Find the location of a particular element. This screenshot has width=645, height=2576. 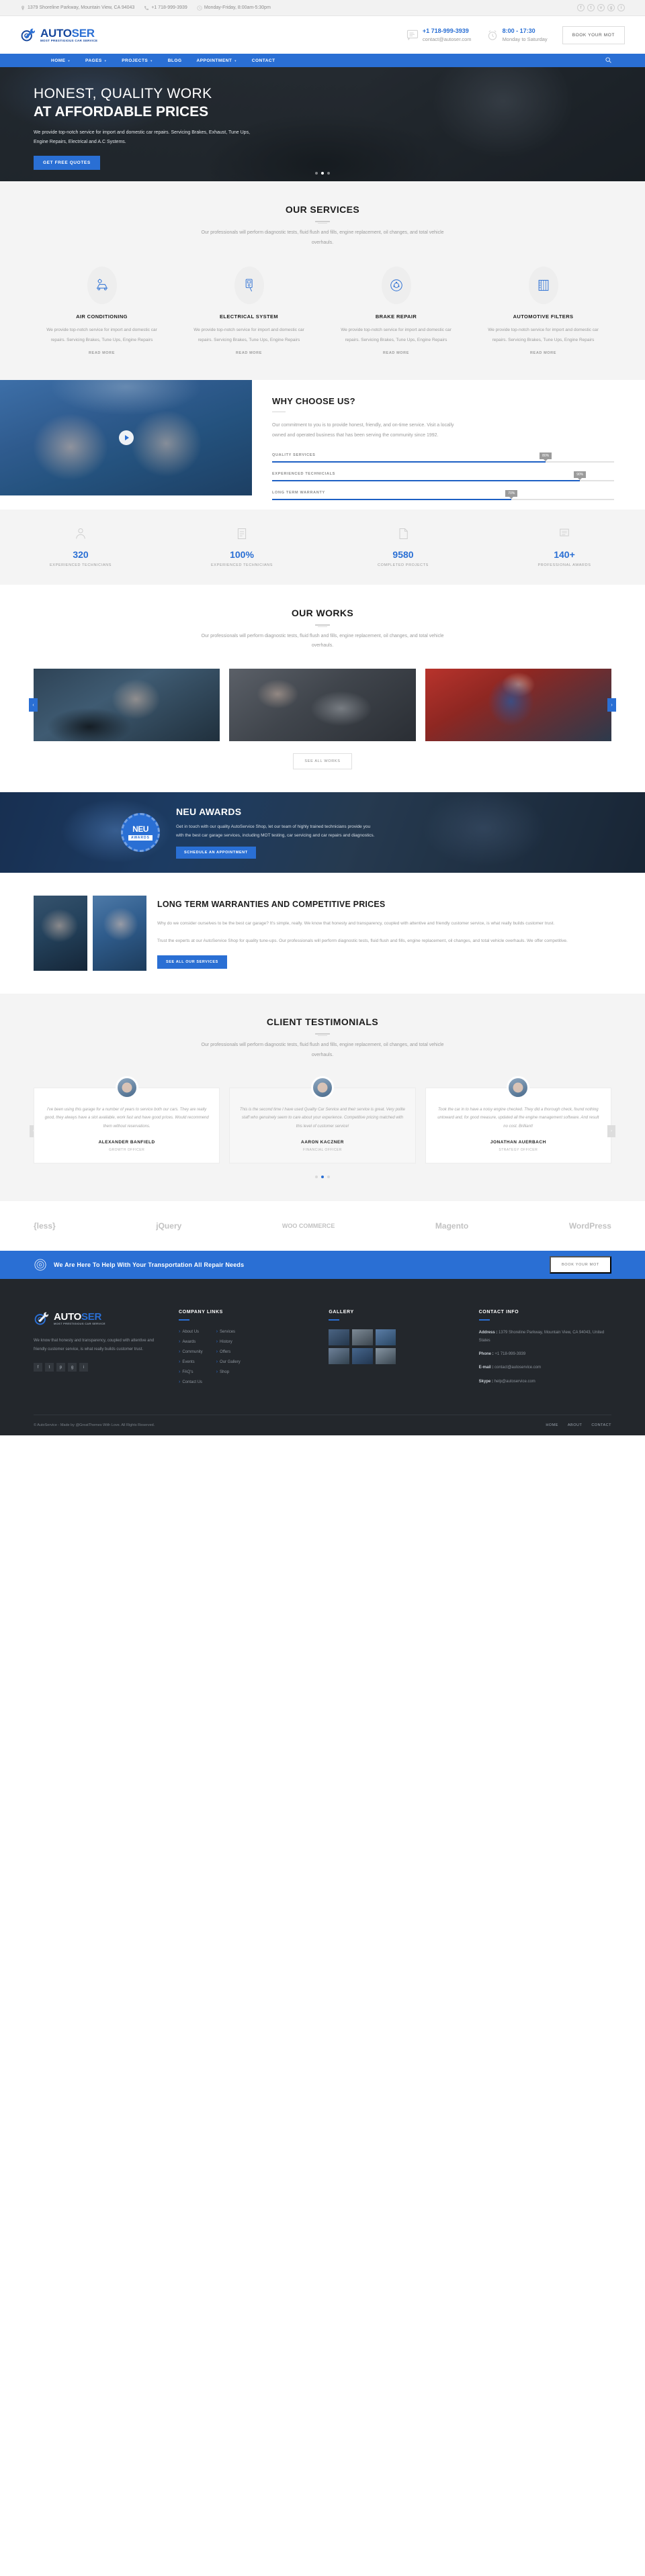

skill-bar-long-term-warranty: LONG TERM WARRANTY 70% is located at coordinates (443, 494).